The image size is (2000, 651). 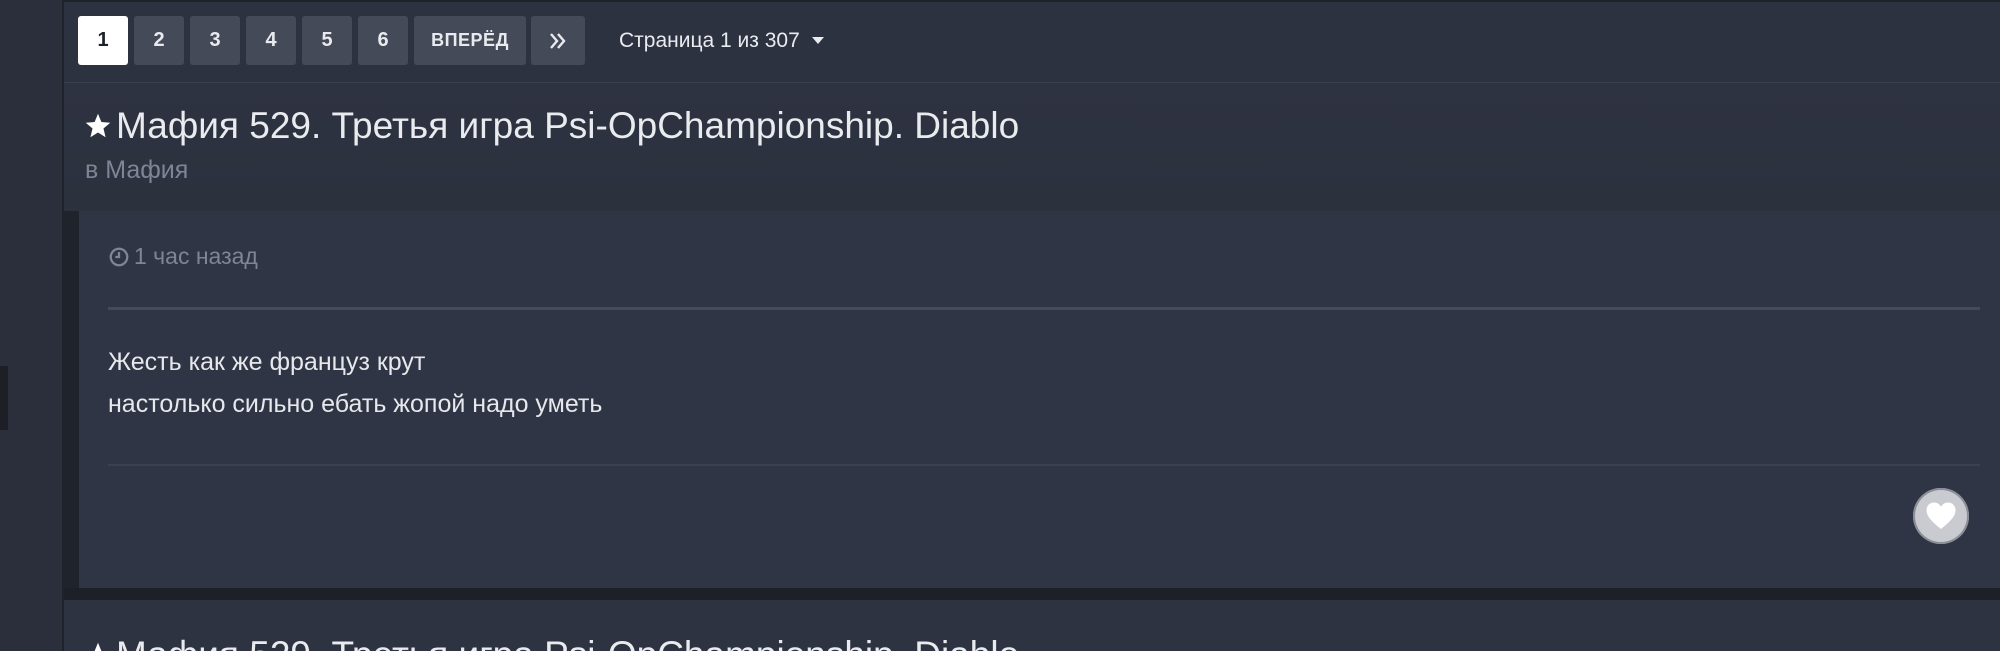 I want to click on double-chevron-right-icon, so click(x=558, y=40).